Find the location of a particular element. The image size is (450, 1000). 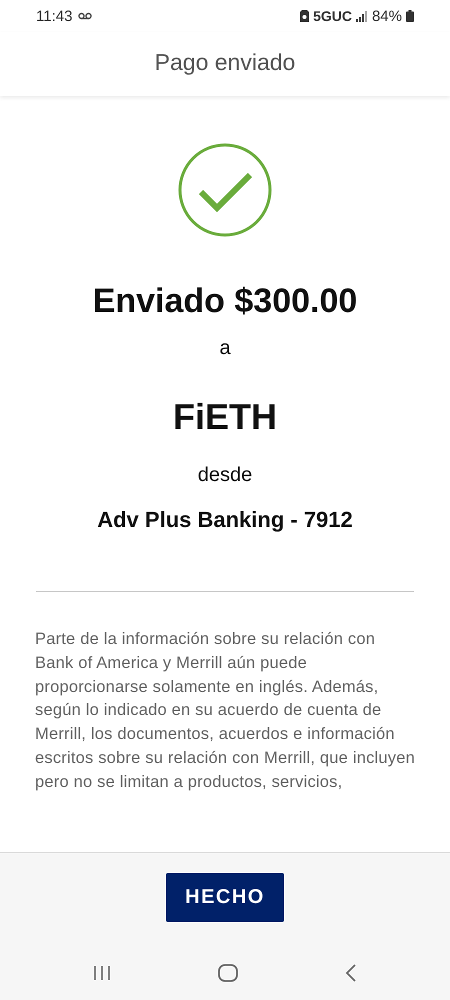

disclaimer-text: Parte de la información sobre su relación con Bank of America y Merrill aún puede proporcionarse solamente en inglés. Además, según lo indicado en su acuerdo de cuenta de Merrill, los documentos, acuerdos e información escritos sobre su relación con Merrill, que incluyen pero no se limitan a productos, servicios, is located at coordinates (225, 711).